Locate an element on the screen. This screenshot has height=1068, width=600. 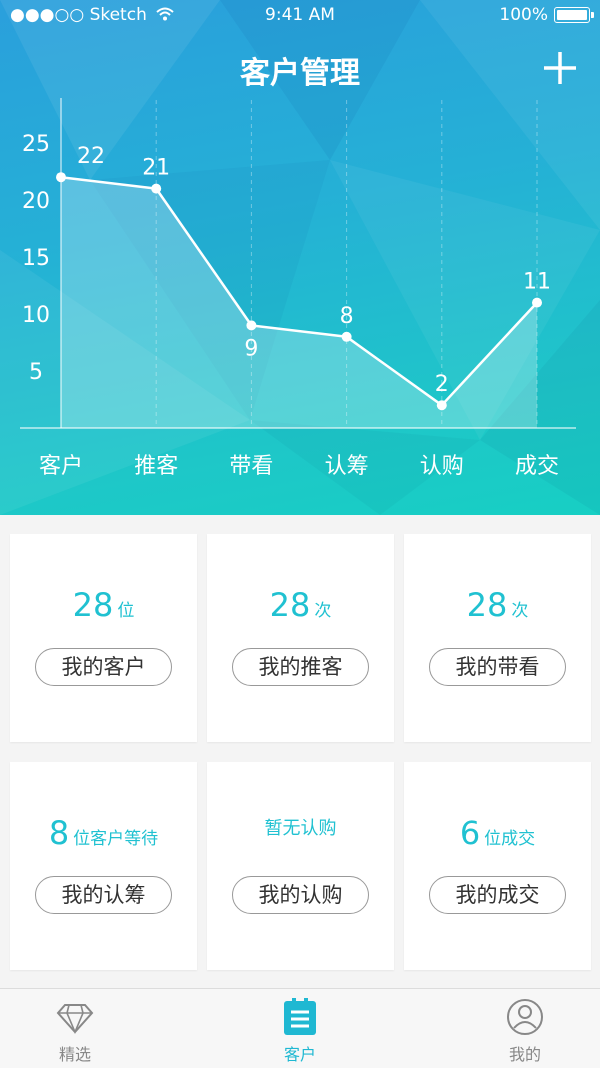
card-button: 我的认筹 is located at coordinates (103, 895).